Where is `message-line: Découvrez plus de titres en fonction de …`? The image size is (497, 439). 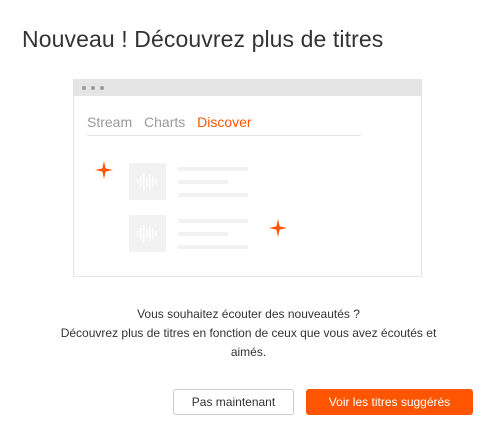
message-line: Découvrez plus de titres en fonction de … is located at coordinates (248, 333).